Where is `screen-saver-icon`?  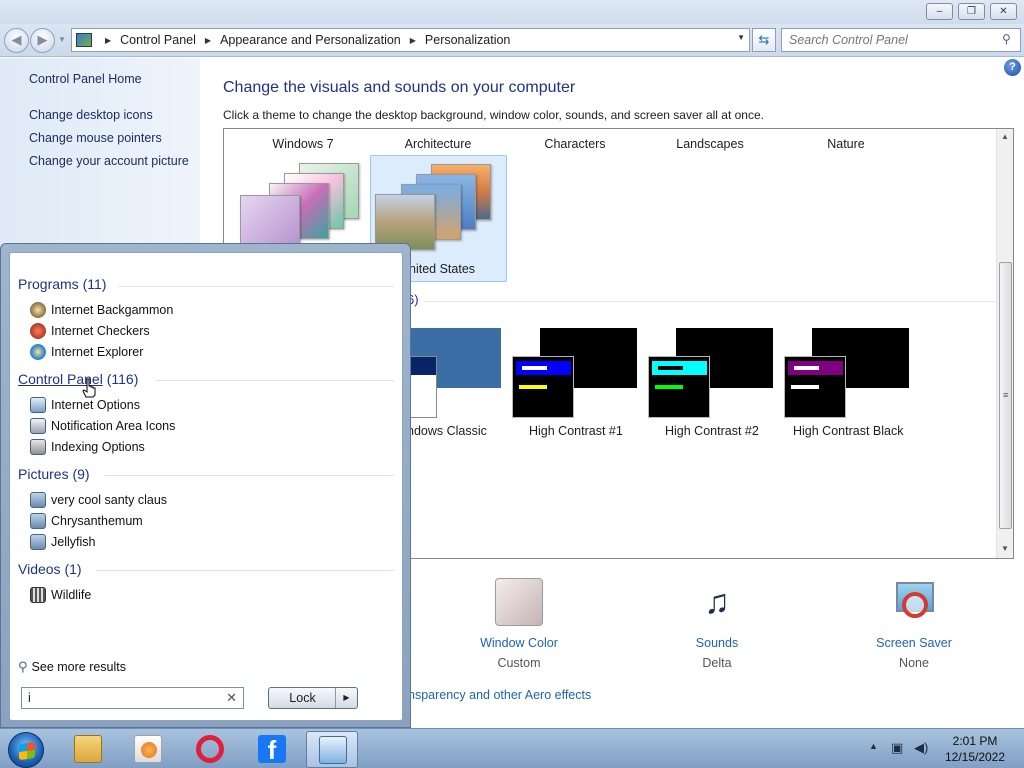
screen-saver-icon is located at coordinates (914, 602).